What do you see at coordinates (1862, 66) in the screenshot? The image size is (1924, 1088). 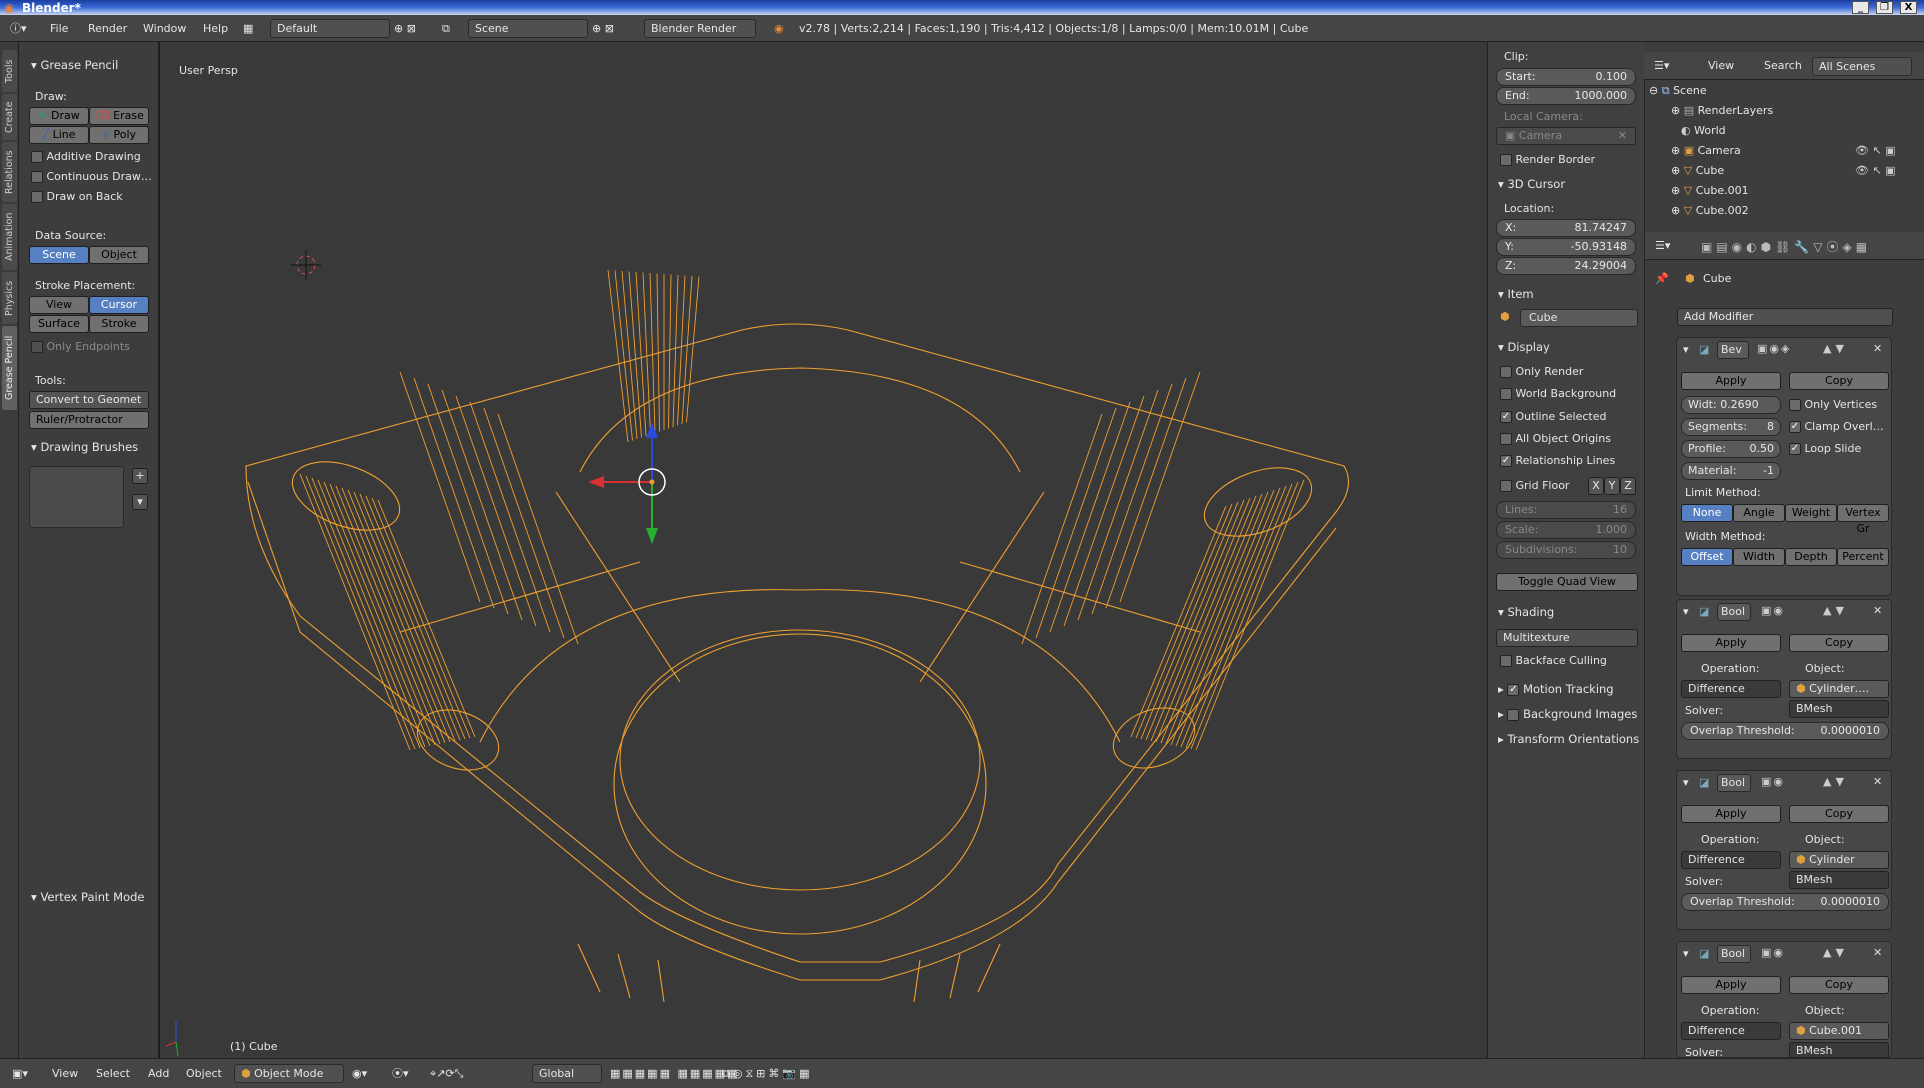 I see `outliner-display-dropdown: All Scenes` at bounding box center [1862, 66].